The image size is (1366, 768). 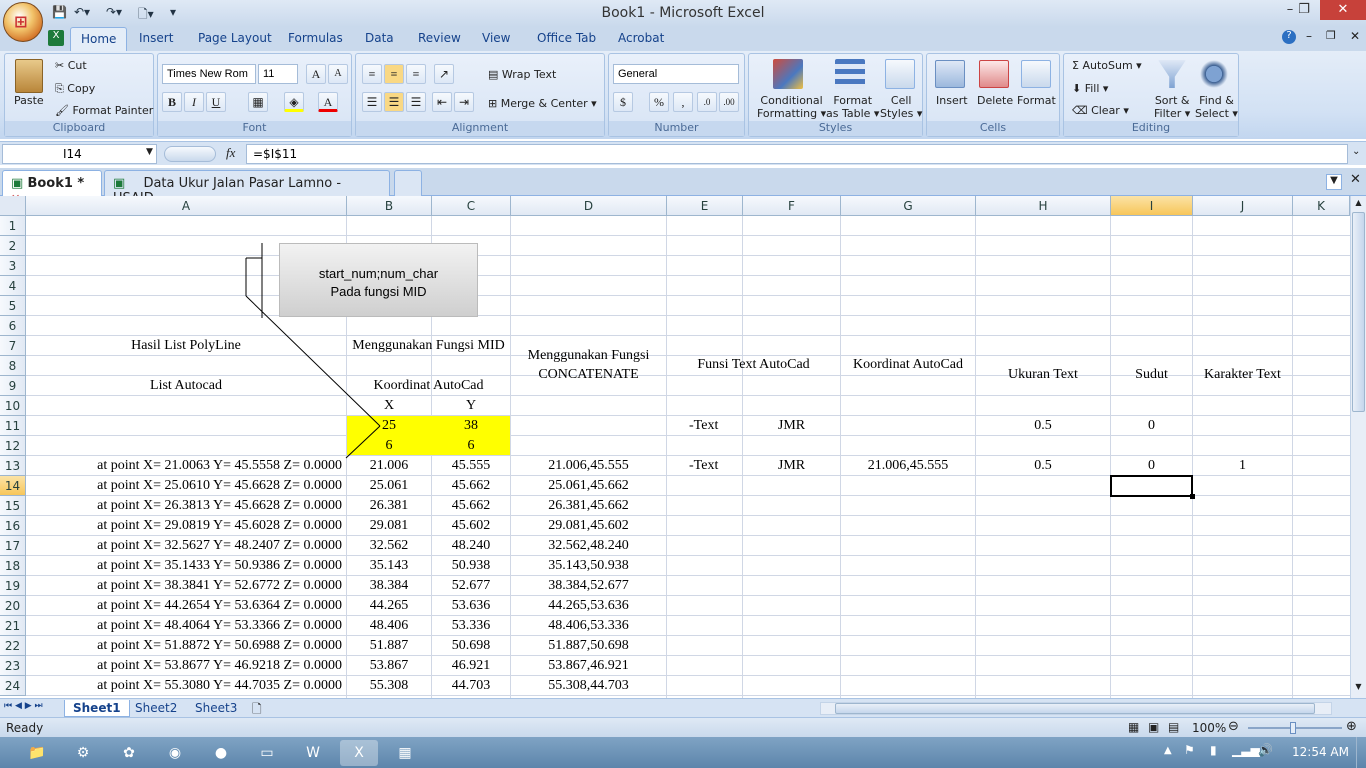 I want to click on sheet-nav-icons: ⏮ ◀ ▶ ⏭, so click(x=23, y=706).